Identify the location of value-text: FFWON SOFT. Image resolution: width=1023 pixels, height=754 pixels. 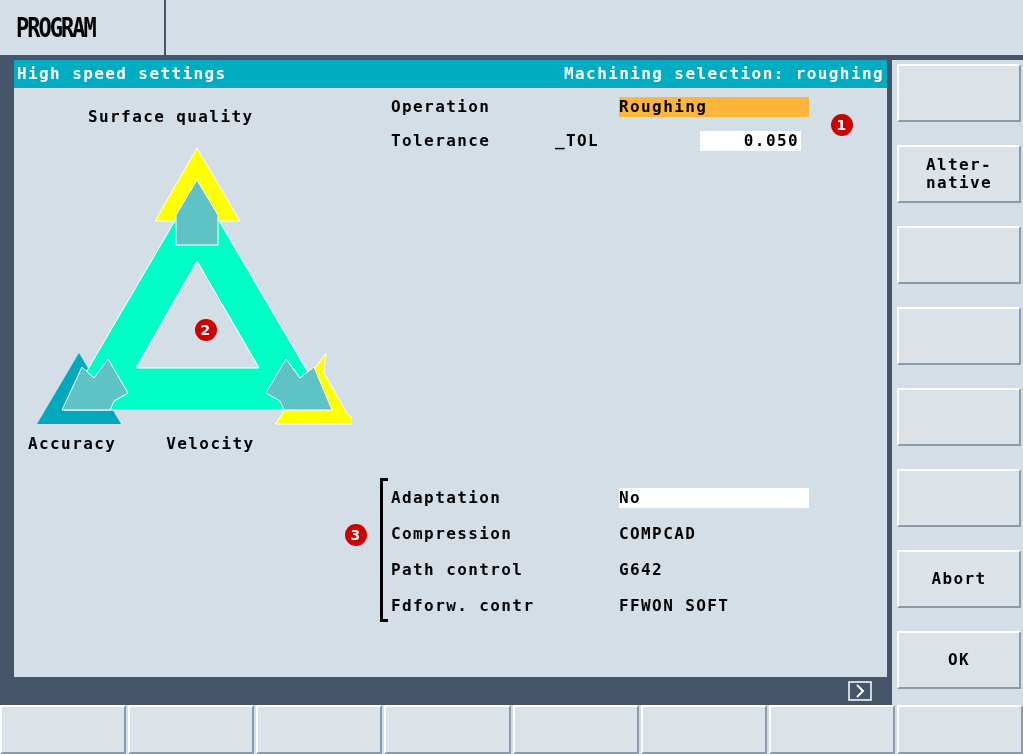
(674, 606).